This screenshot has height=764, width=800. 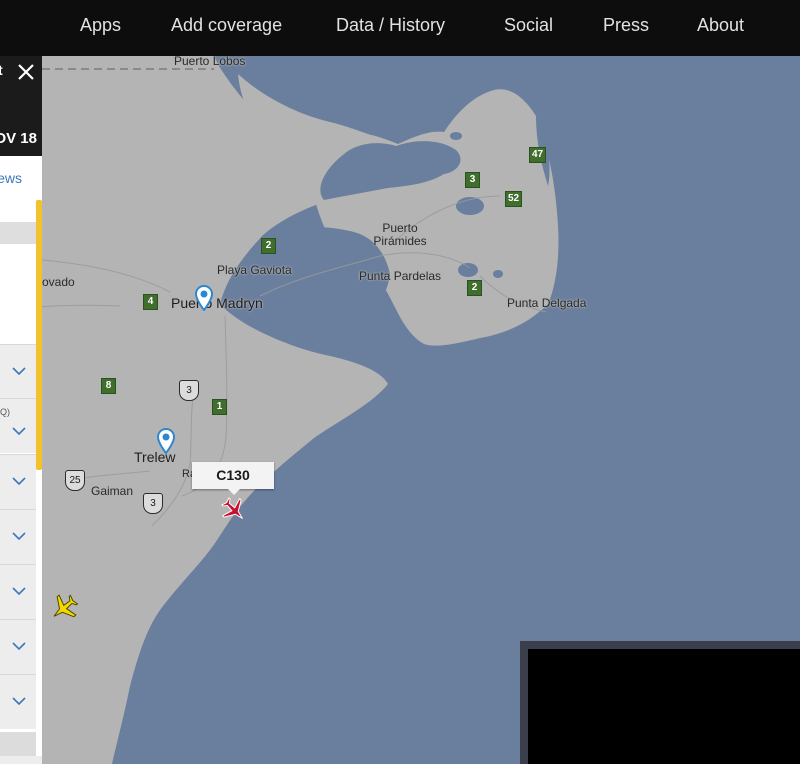 I want to click on route-shield-3-south: 3, so click(x=153, y=503).